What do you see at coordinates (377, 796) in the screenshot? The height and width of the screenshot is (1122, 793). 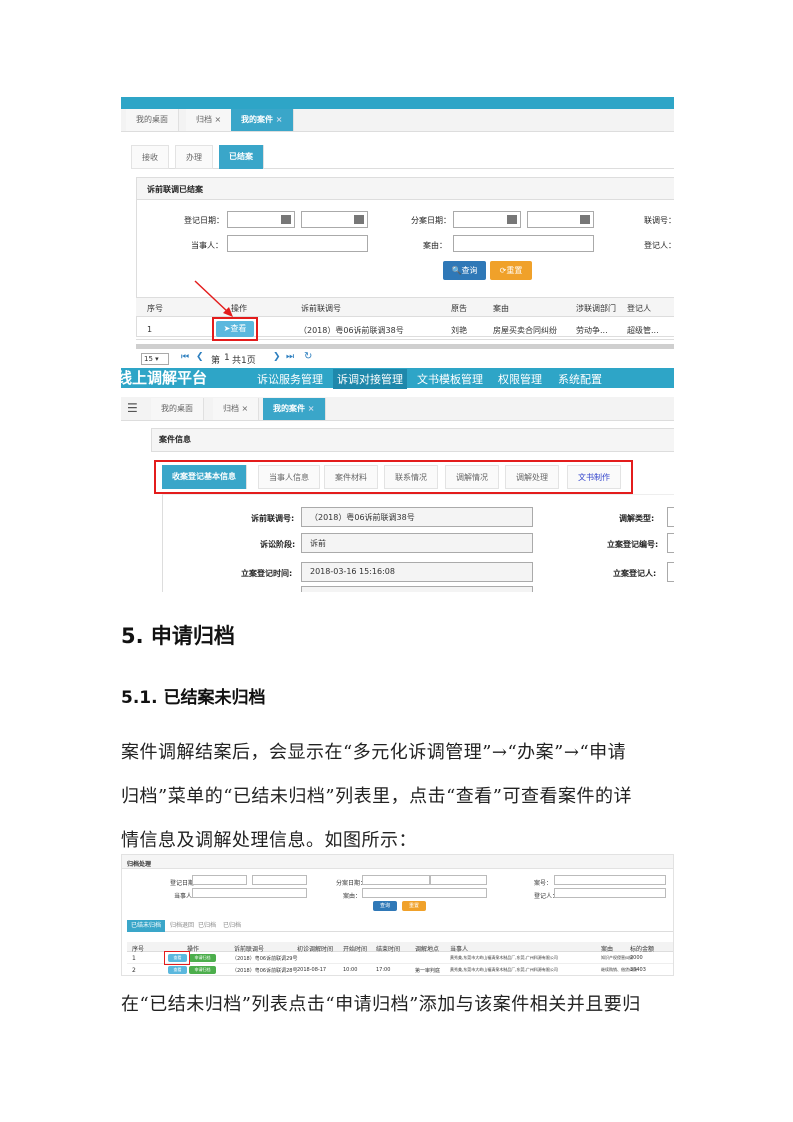 I see `paragraph-line: 归档”菜单的“已结未归档”列表里，点击“查看”可查看案件的详` at bounding box center [377, 796].